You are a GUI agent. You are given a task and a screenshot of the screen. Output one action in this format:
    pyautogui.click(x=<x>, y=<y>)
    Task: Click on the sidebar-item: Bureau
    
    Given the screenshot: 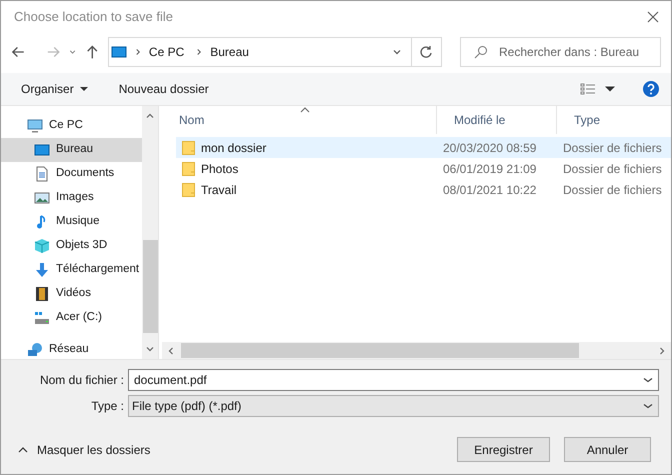 What is the action you would take?
    pyautogui.click(x=71, y=150)
    